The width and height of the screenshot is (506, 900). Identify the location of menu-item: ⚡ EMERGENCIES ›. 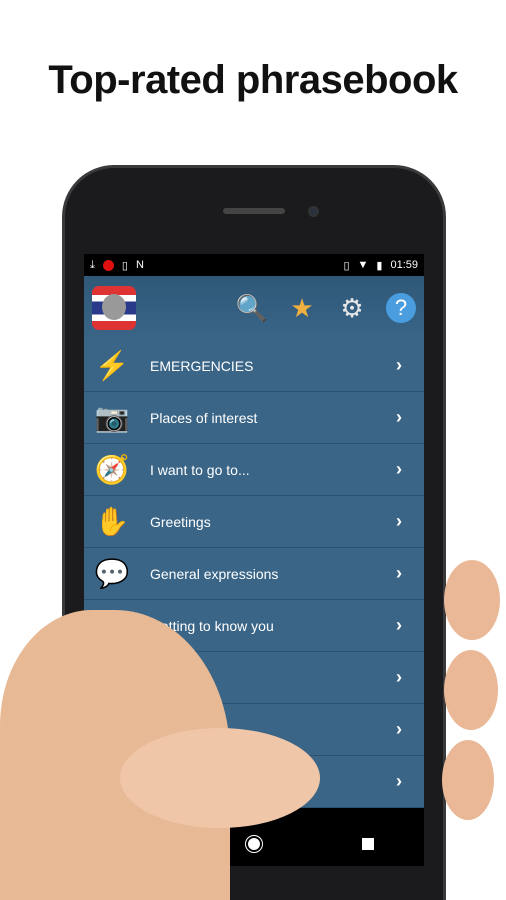
(254, 366).